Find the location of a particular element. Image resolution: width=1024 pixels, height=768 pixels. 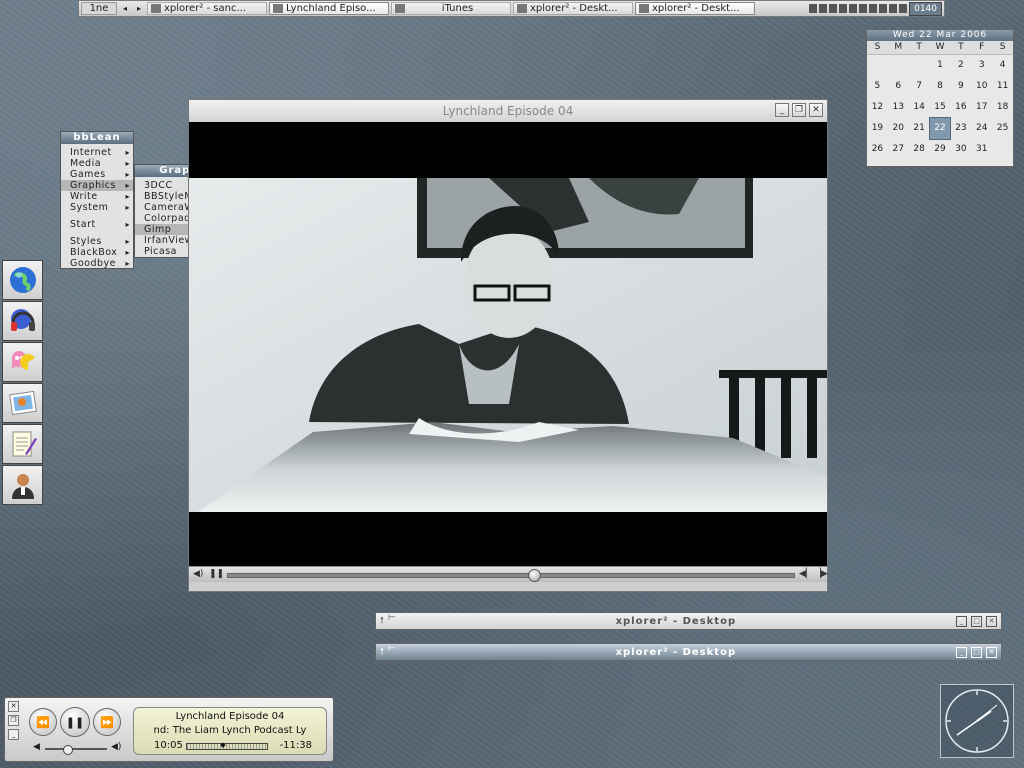

menu-item-internet: Internet is located at coordinates (97, 152).